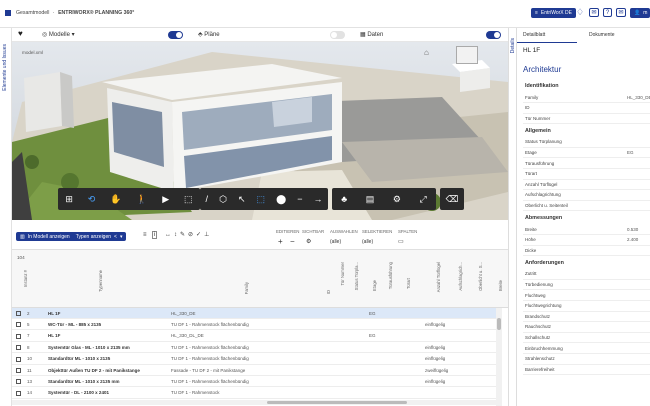 The height and width of the screenshot is (406, 650). I want to click on vertical-scrollbar, so click(499, 357).